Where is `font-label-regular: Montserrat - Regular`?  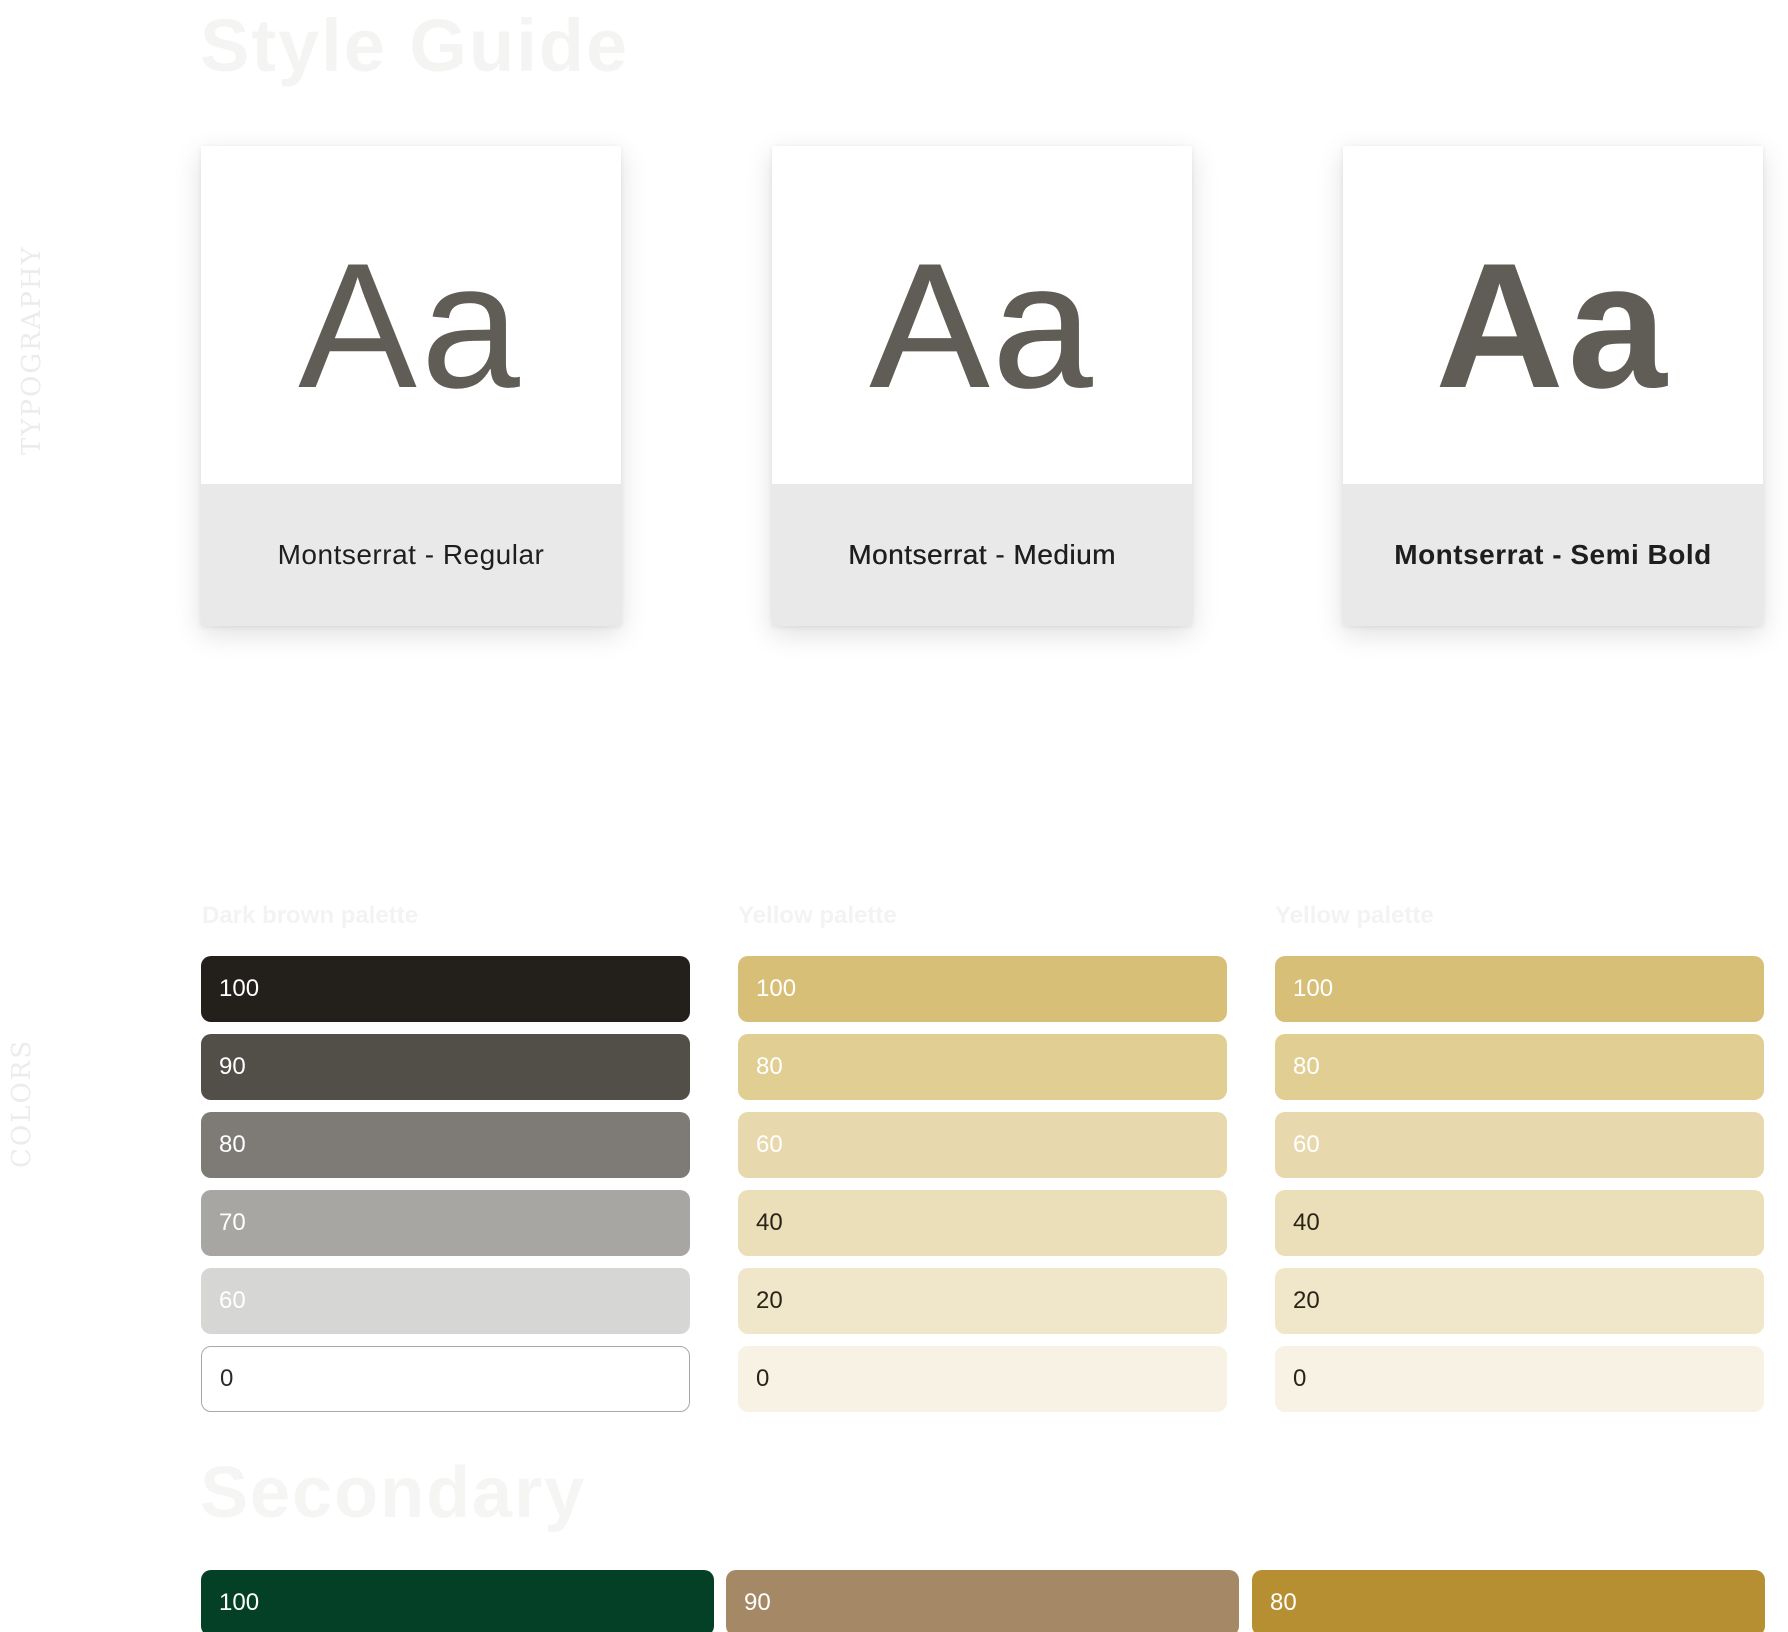
font-label-regular: Montserrat - Regular is located at coordinates (411, 555).